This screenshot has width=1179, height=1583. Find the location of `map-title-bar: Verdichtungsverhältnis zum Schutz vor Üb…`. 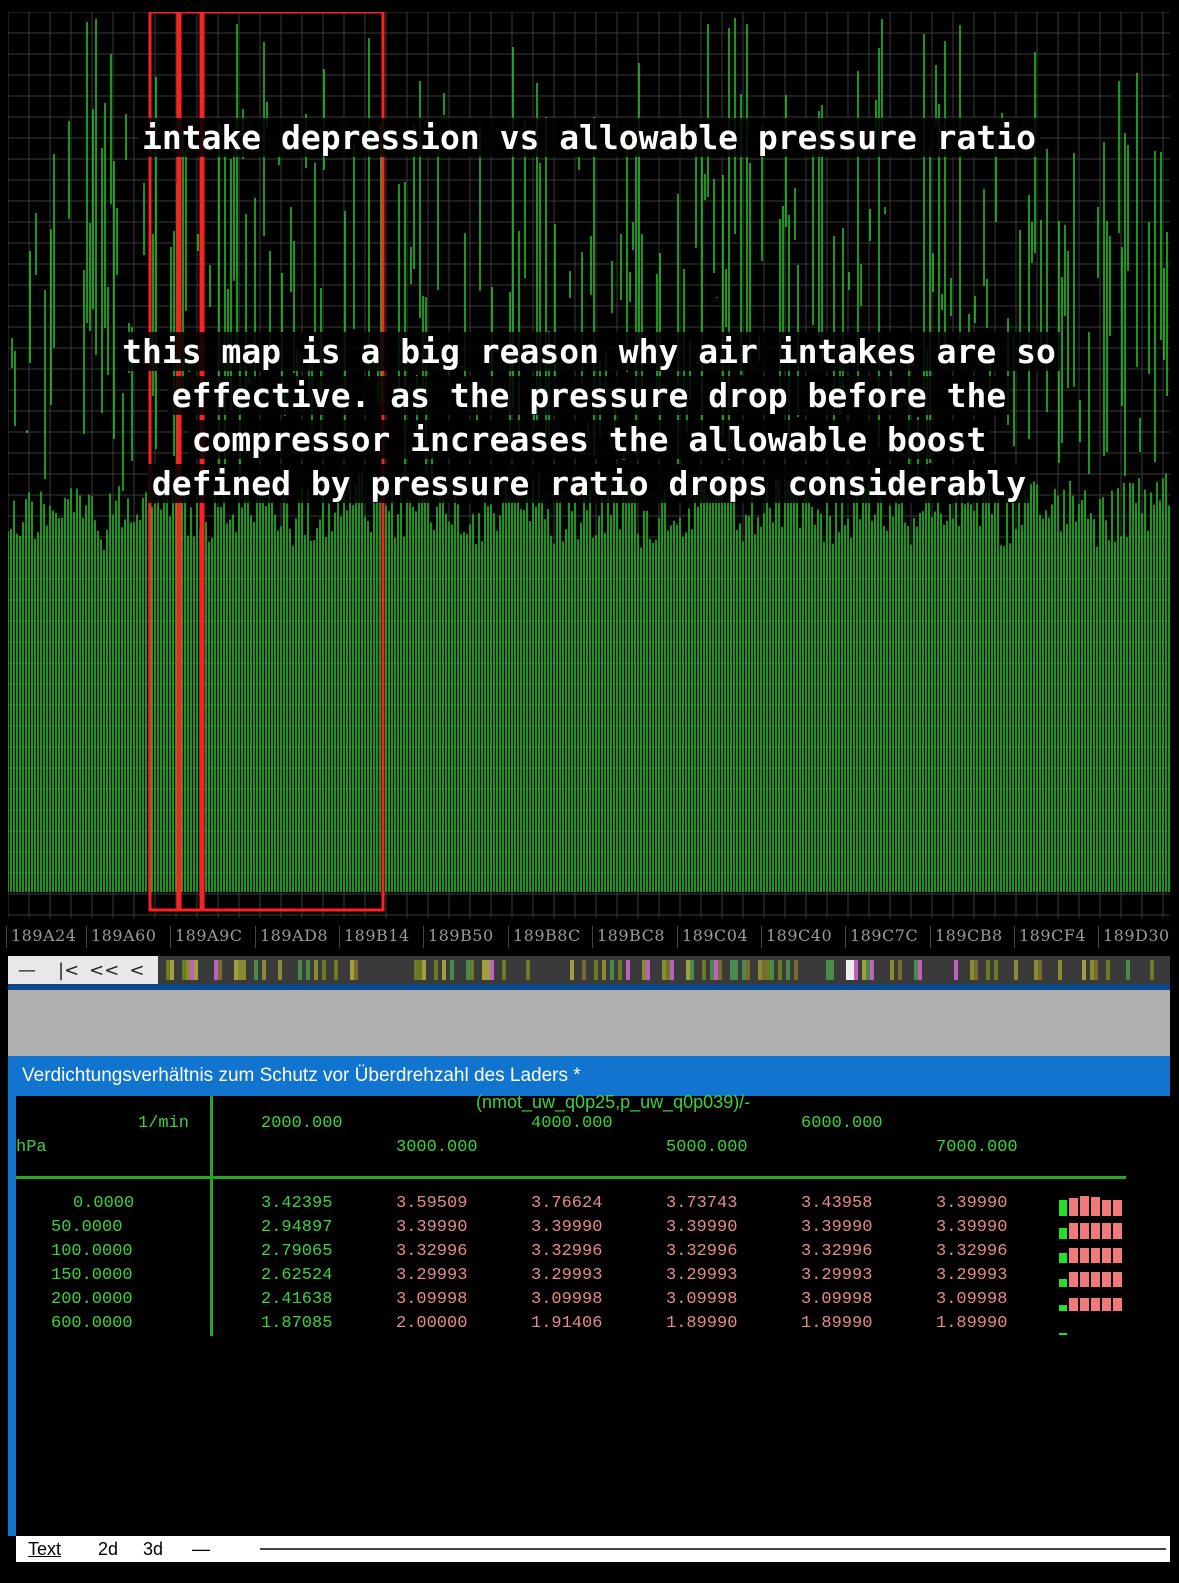

map-title-bar: Verdichtungsverhältnis zum Schutz vor Üb… is located at coordinates (589, 1076).